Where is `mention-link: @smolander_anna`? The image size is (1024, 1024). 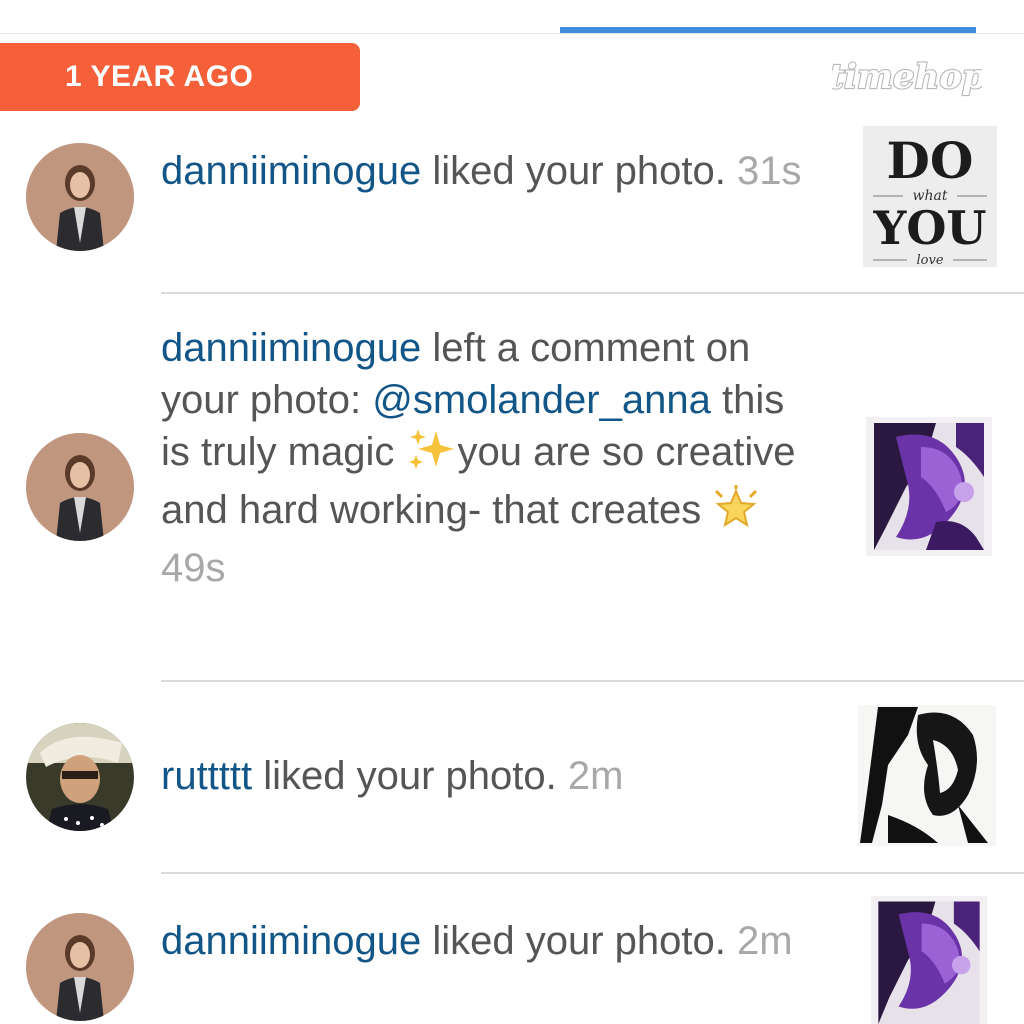
mention-link: @smolander_anna is located at coordinates (541, 400).